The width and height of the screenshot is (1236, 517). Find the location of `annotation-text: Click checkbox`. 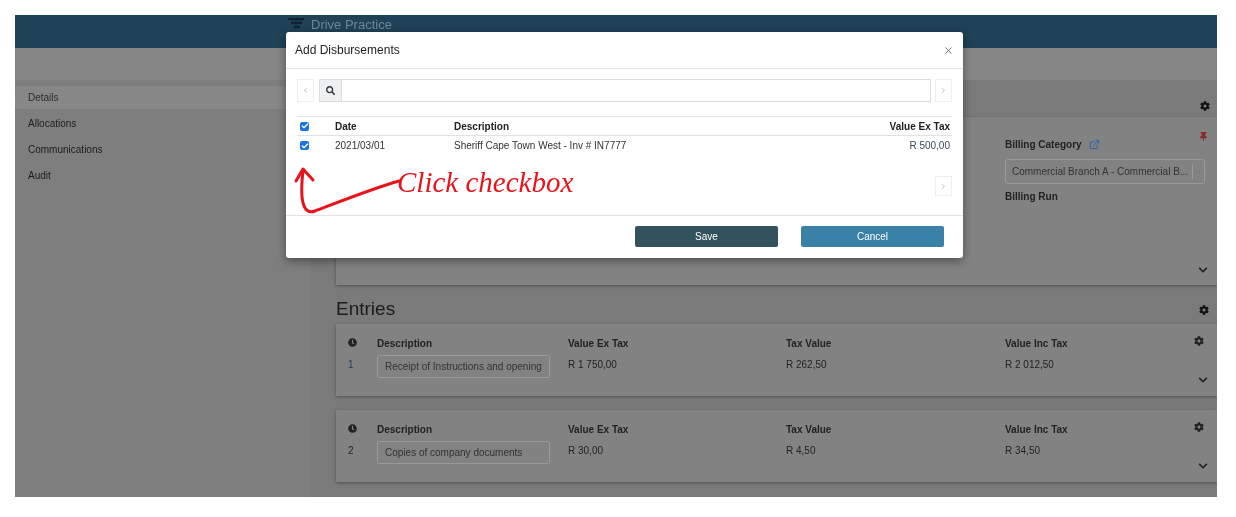

annotation-text: Click checkbox is located at coordinates (485, 182).